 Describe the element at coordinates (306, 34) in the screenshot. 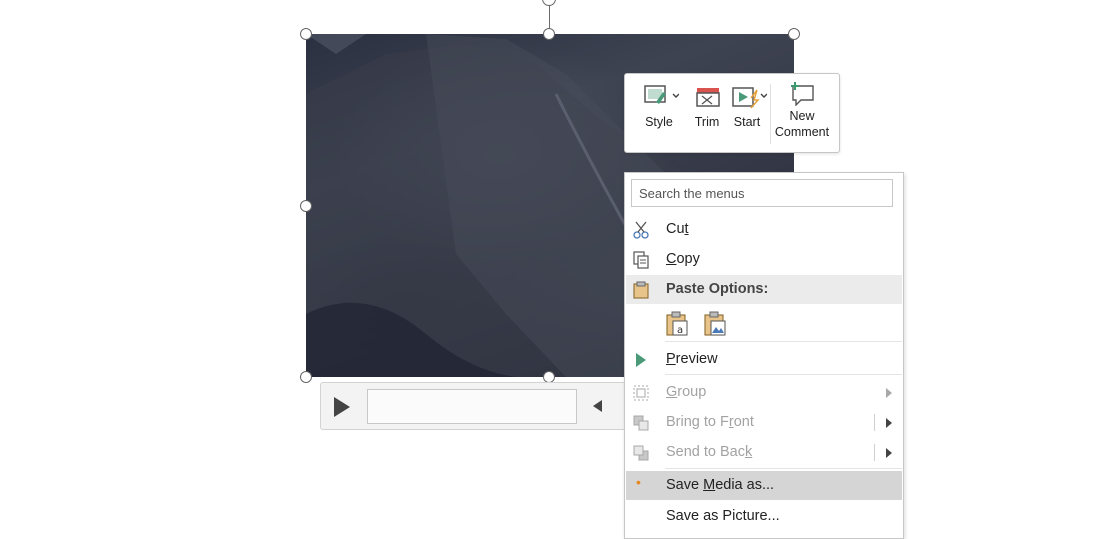

I see `resize-handle-top-left` at that location.